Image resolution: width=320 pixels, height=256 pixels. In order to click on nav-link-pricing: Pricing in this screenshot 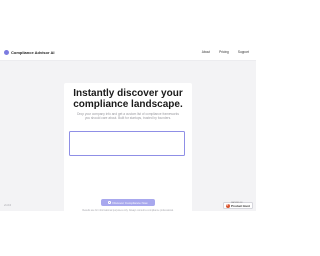, I will do `click(224, 52)`.